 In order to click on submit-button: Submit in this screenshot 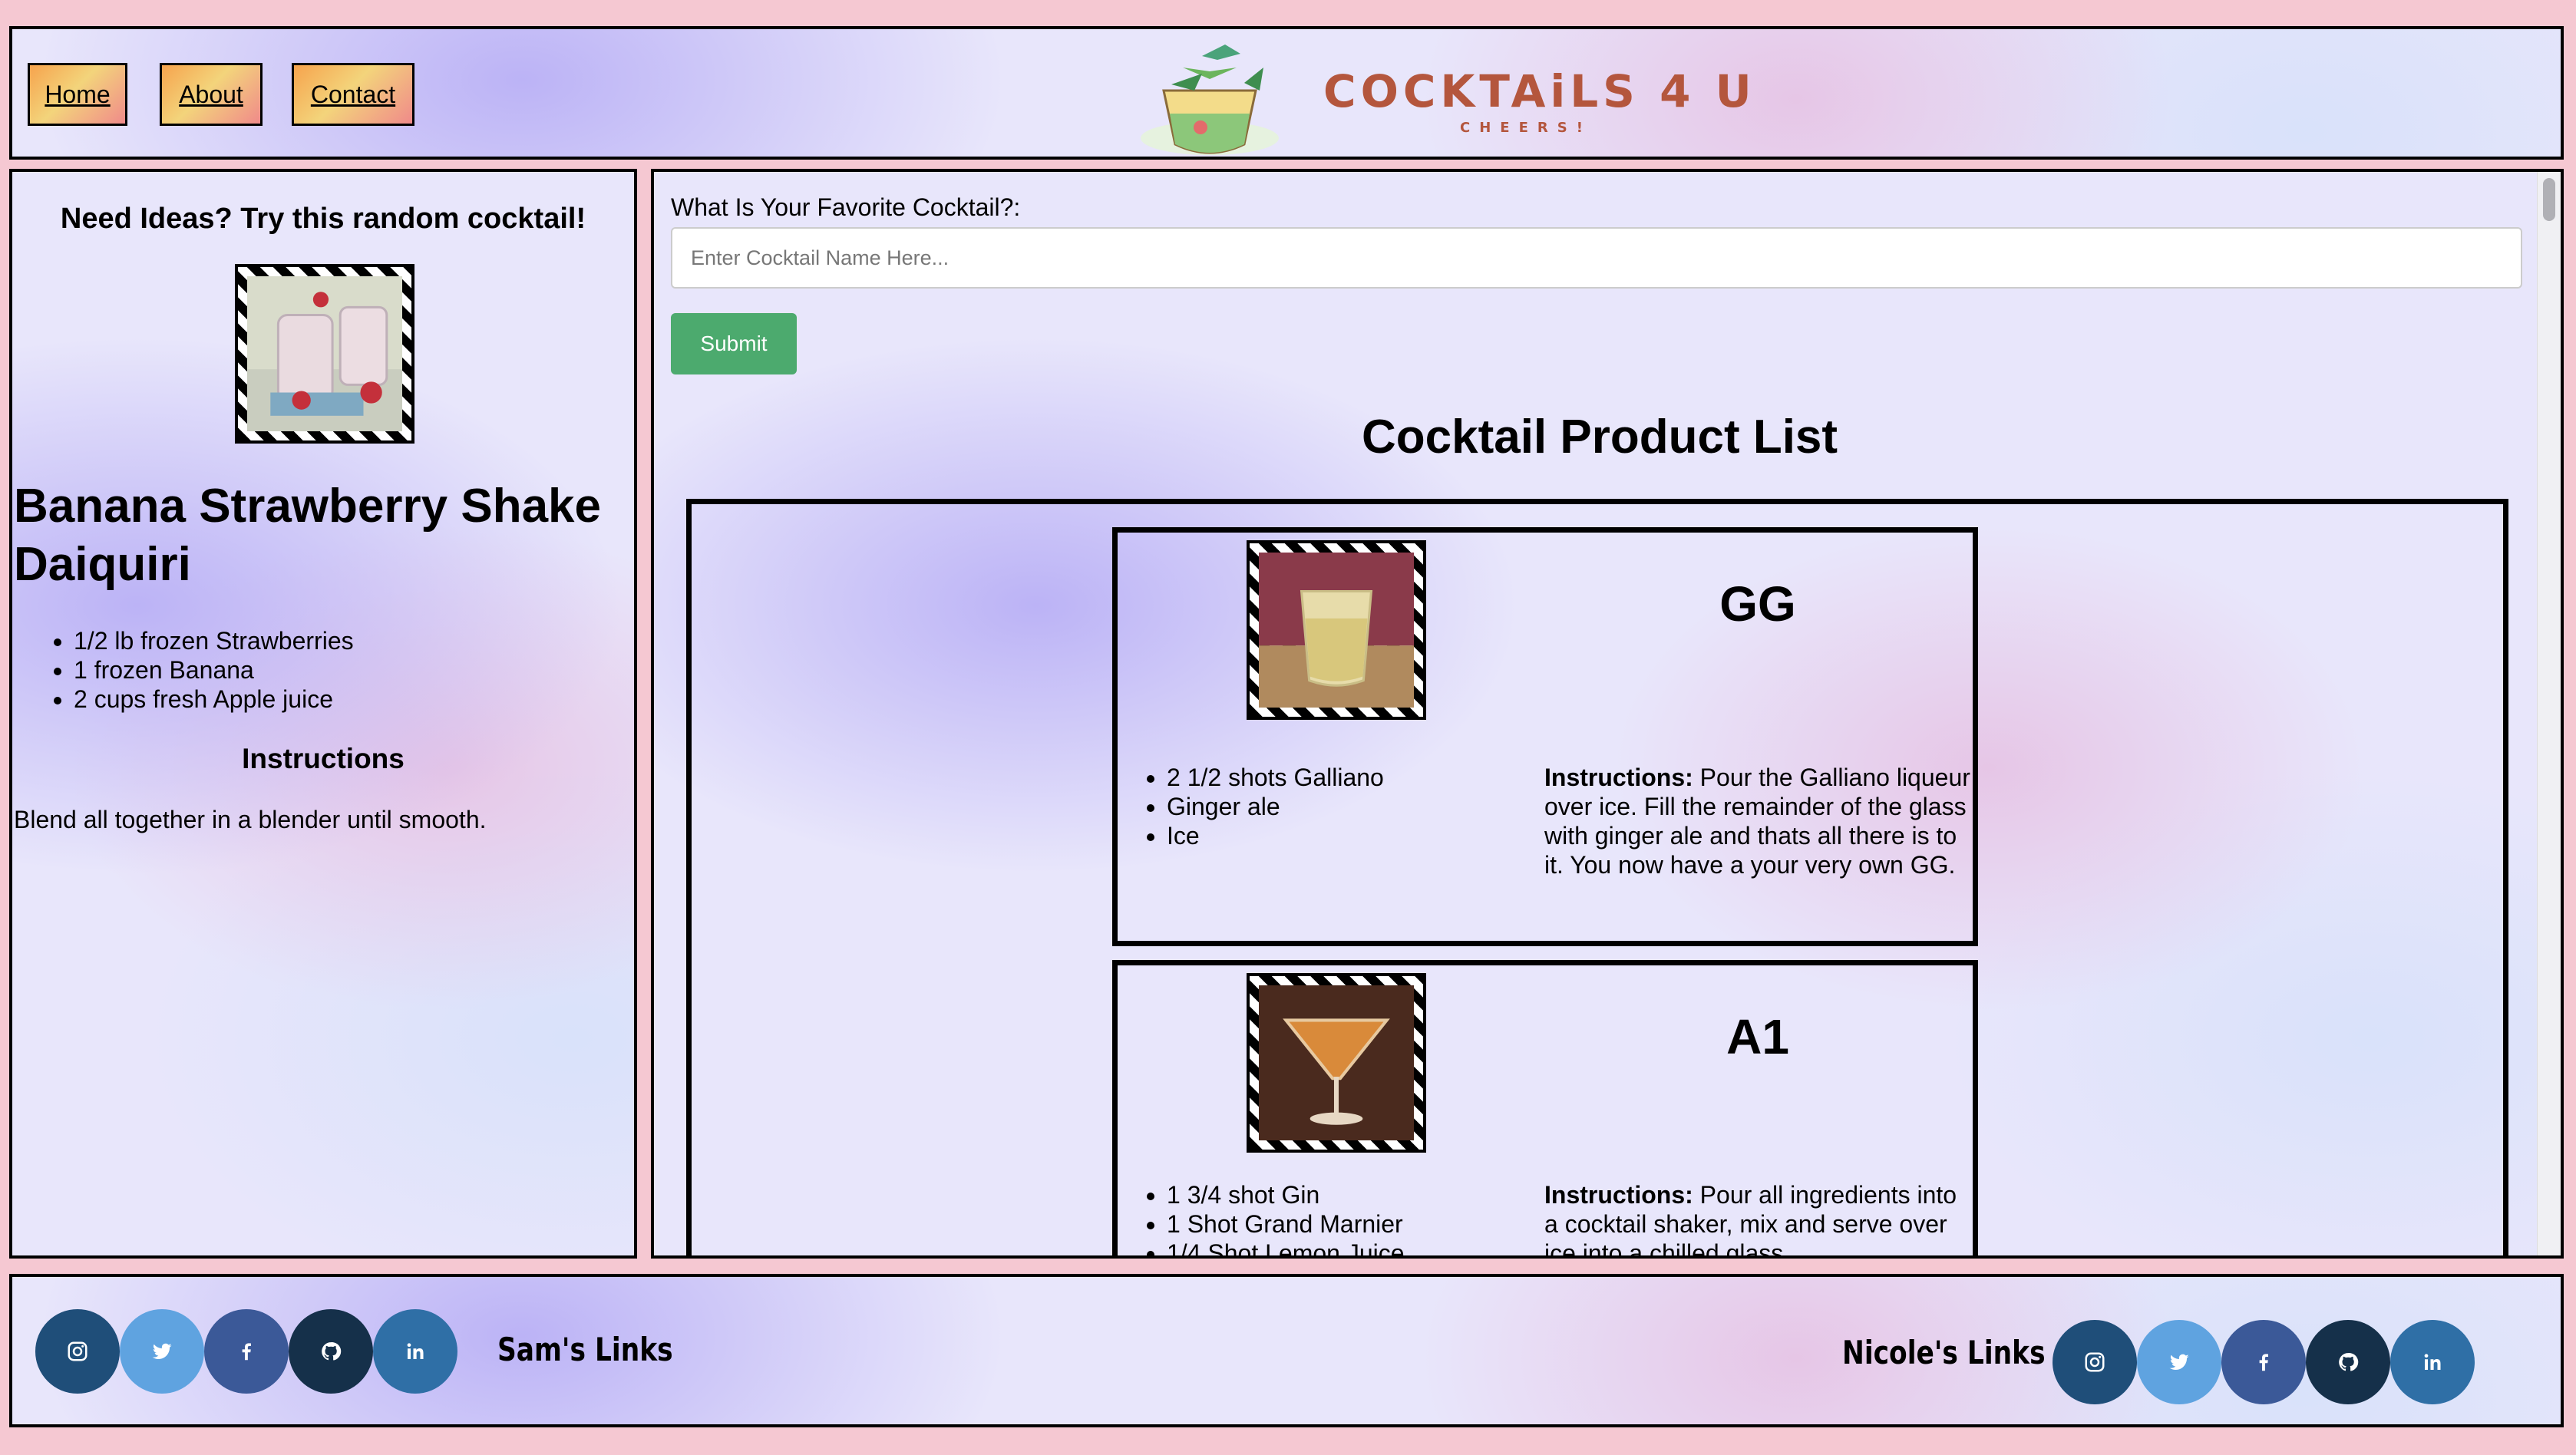, I will do `click(734, 343)`.